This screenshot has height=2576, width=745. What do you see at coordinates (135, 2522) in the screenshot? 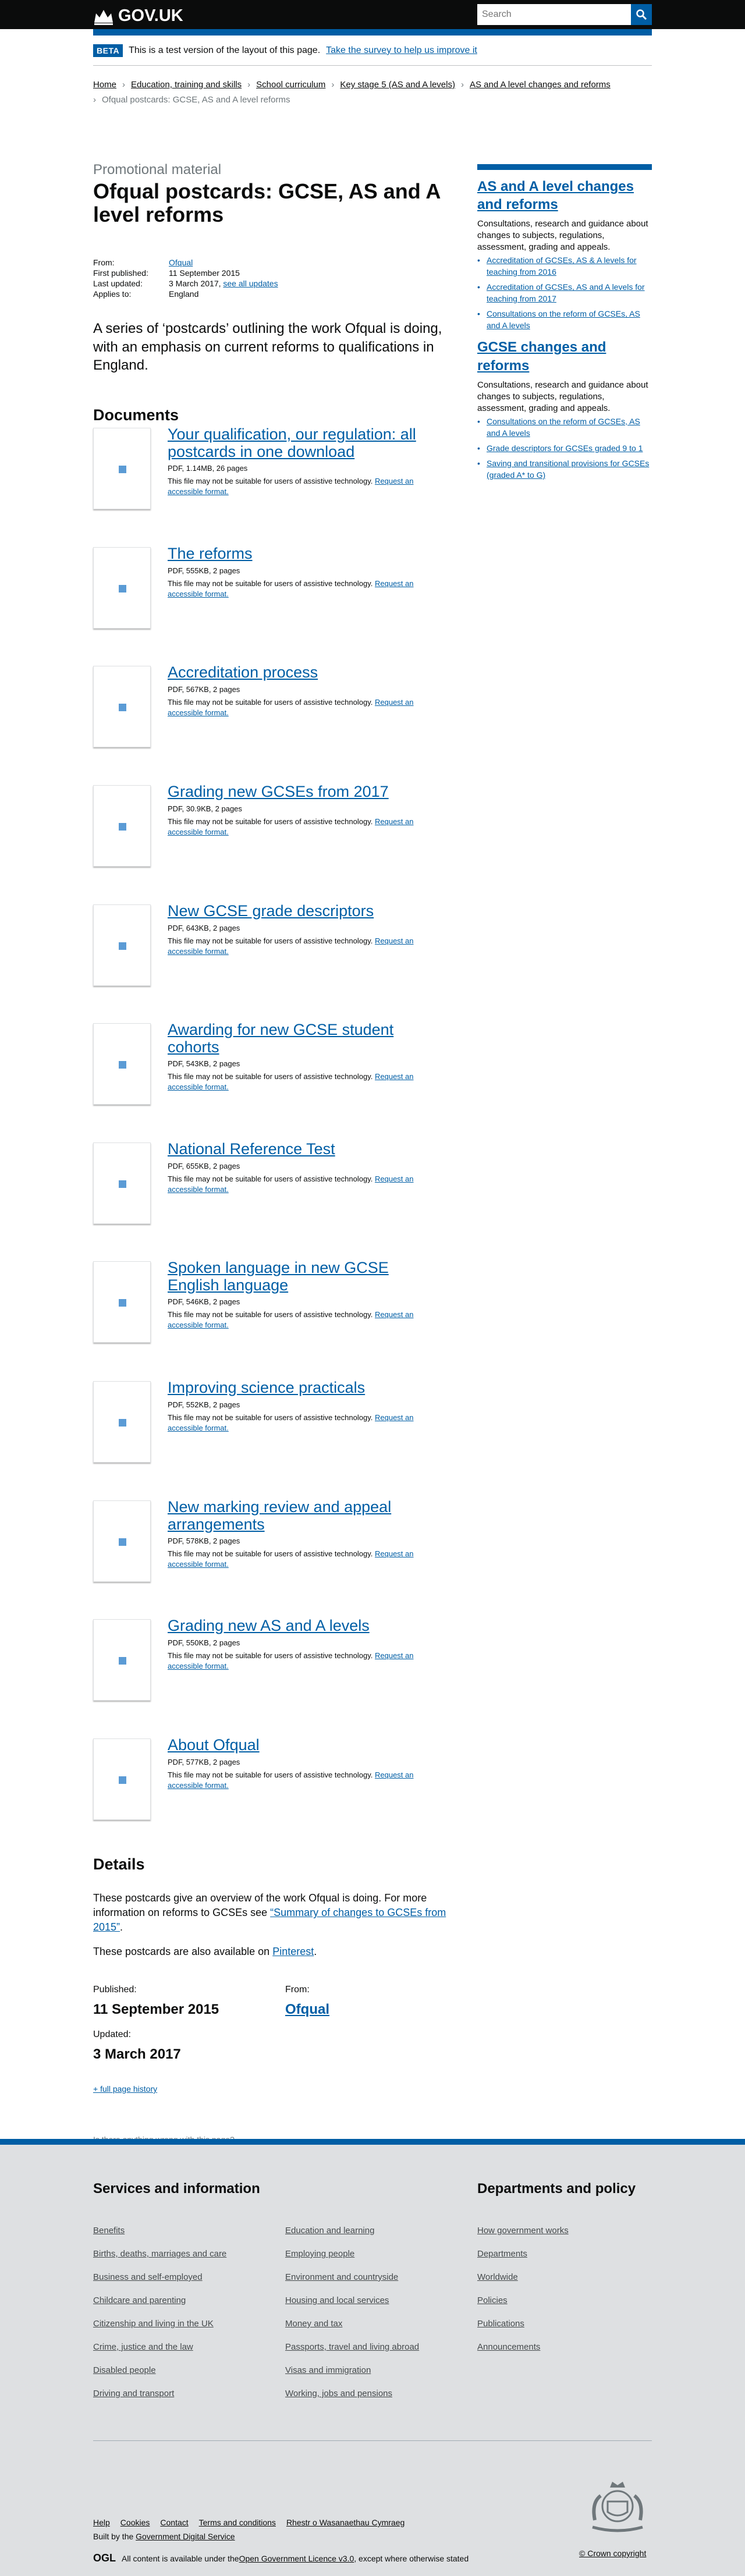
I see `footer-meta-link: Cookies` at bounding box center [135, 2522].